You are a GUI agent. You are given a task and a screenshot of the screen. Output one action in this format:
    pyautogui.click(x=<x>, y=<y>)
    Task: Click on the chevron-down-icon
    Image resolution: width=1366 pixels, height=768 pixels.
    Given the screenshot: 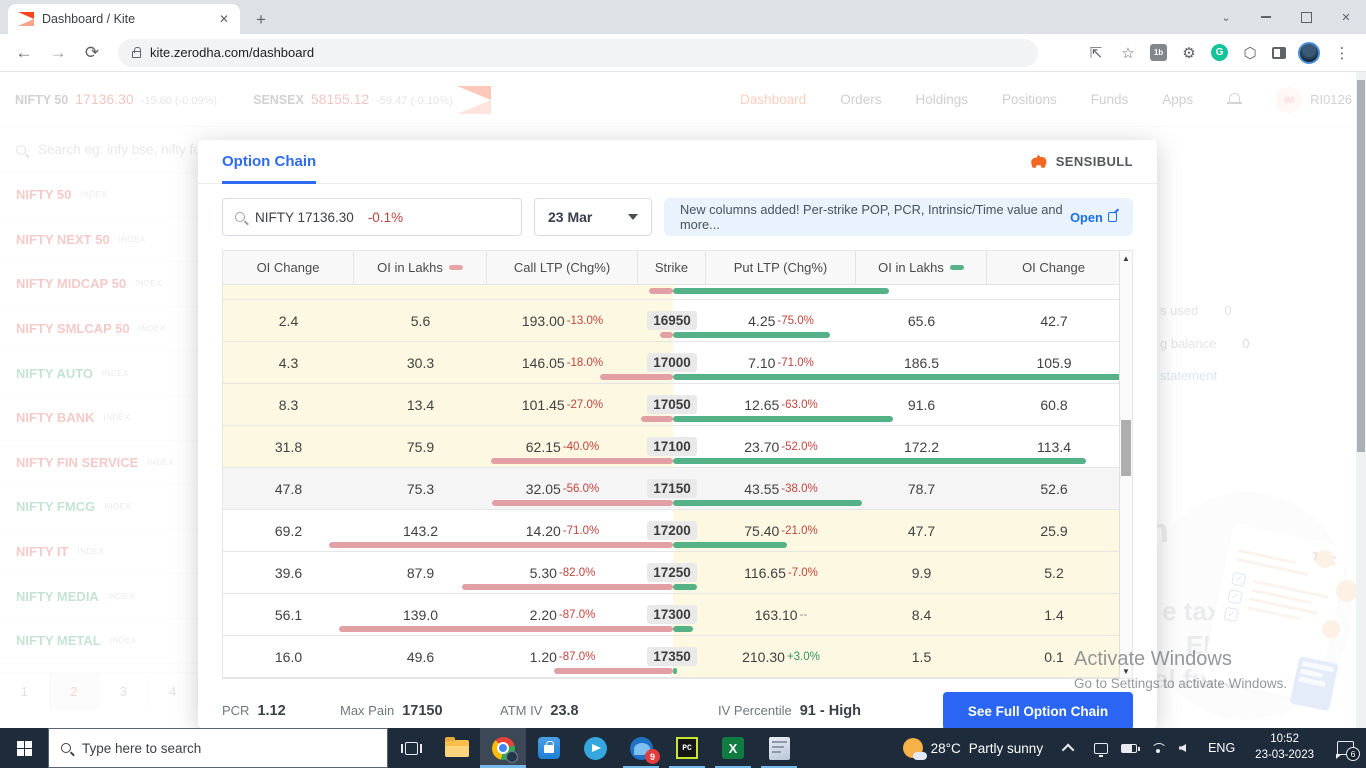 What is the action you would take?
    pyautogui.click(x=633, y=217)
    